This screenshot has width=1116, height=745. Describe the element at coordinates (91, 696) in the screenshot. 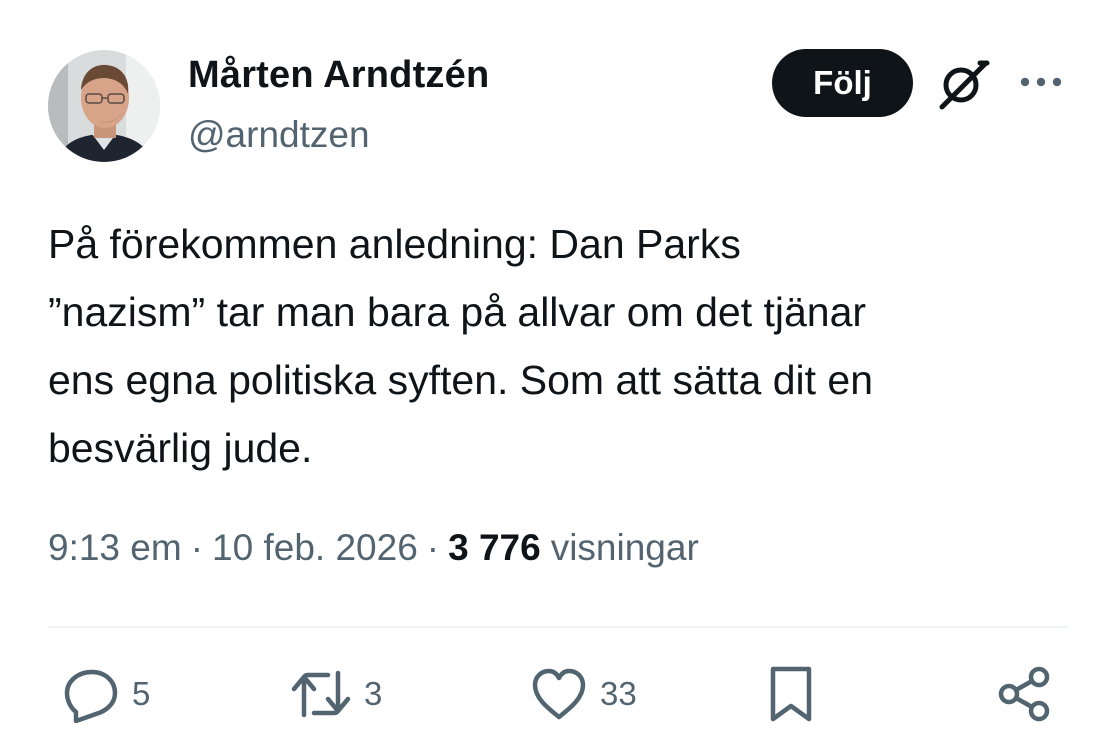

I see `reply-icon` at that location.